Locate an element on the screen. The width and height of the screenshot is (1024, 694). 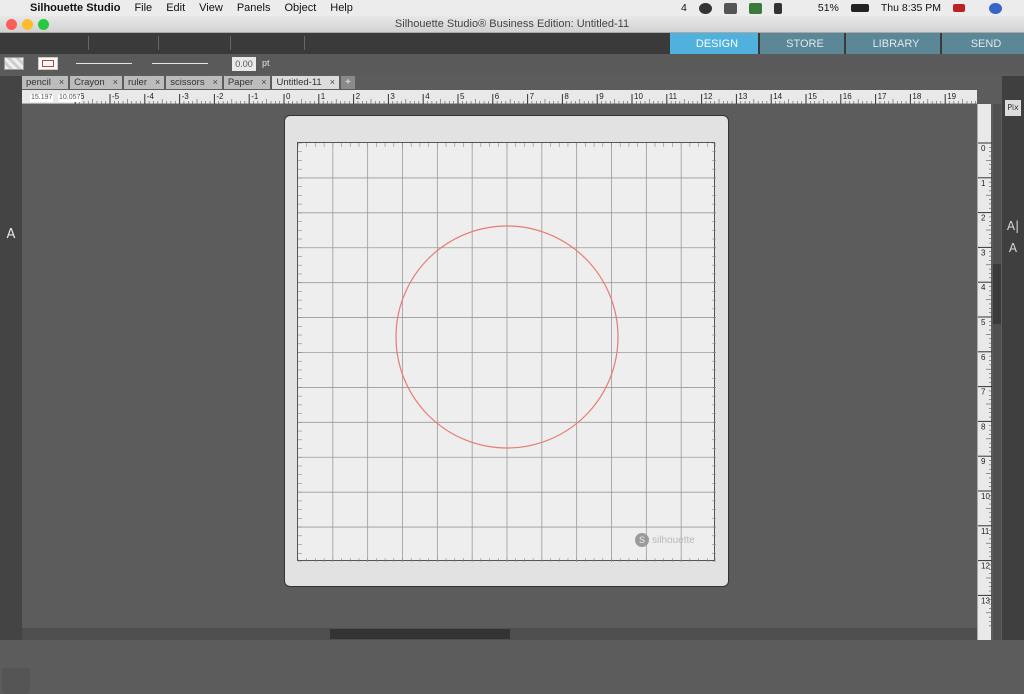
menu-help: Help is located at coordinates (341, 8).